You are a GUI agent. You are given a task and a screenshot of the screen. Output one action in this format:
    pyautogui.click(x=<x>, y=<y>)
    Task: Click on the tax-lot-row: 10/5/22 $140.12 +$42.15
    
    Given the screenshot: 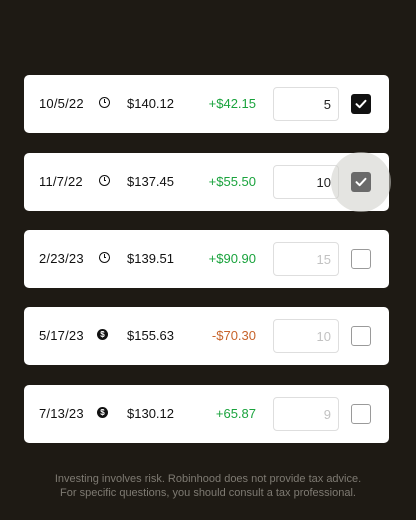 What is the action you would take?
    pyautogui.click(x=206, y=104)
    